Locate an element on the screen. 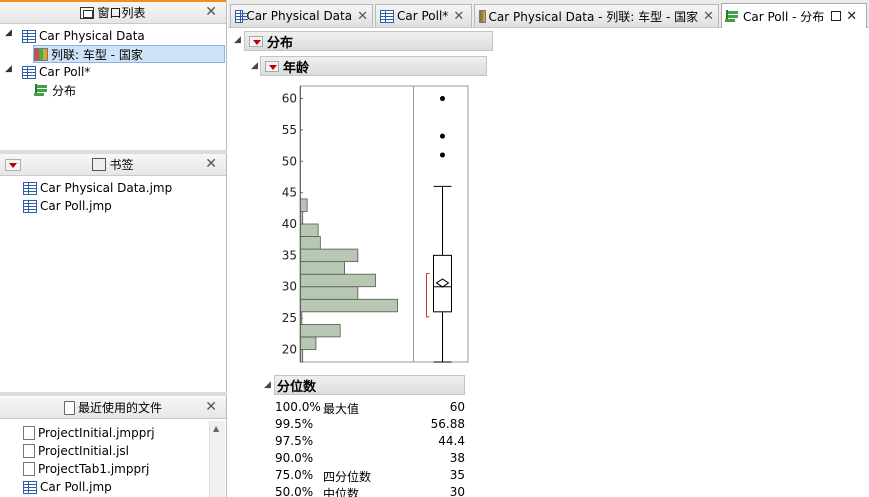 This screenshot has height=497, width=869. window-item-distribution: 分布 is located at coordinates (55, 90).